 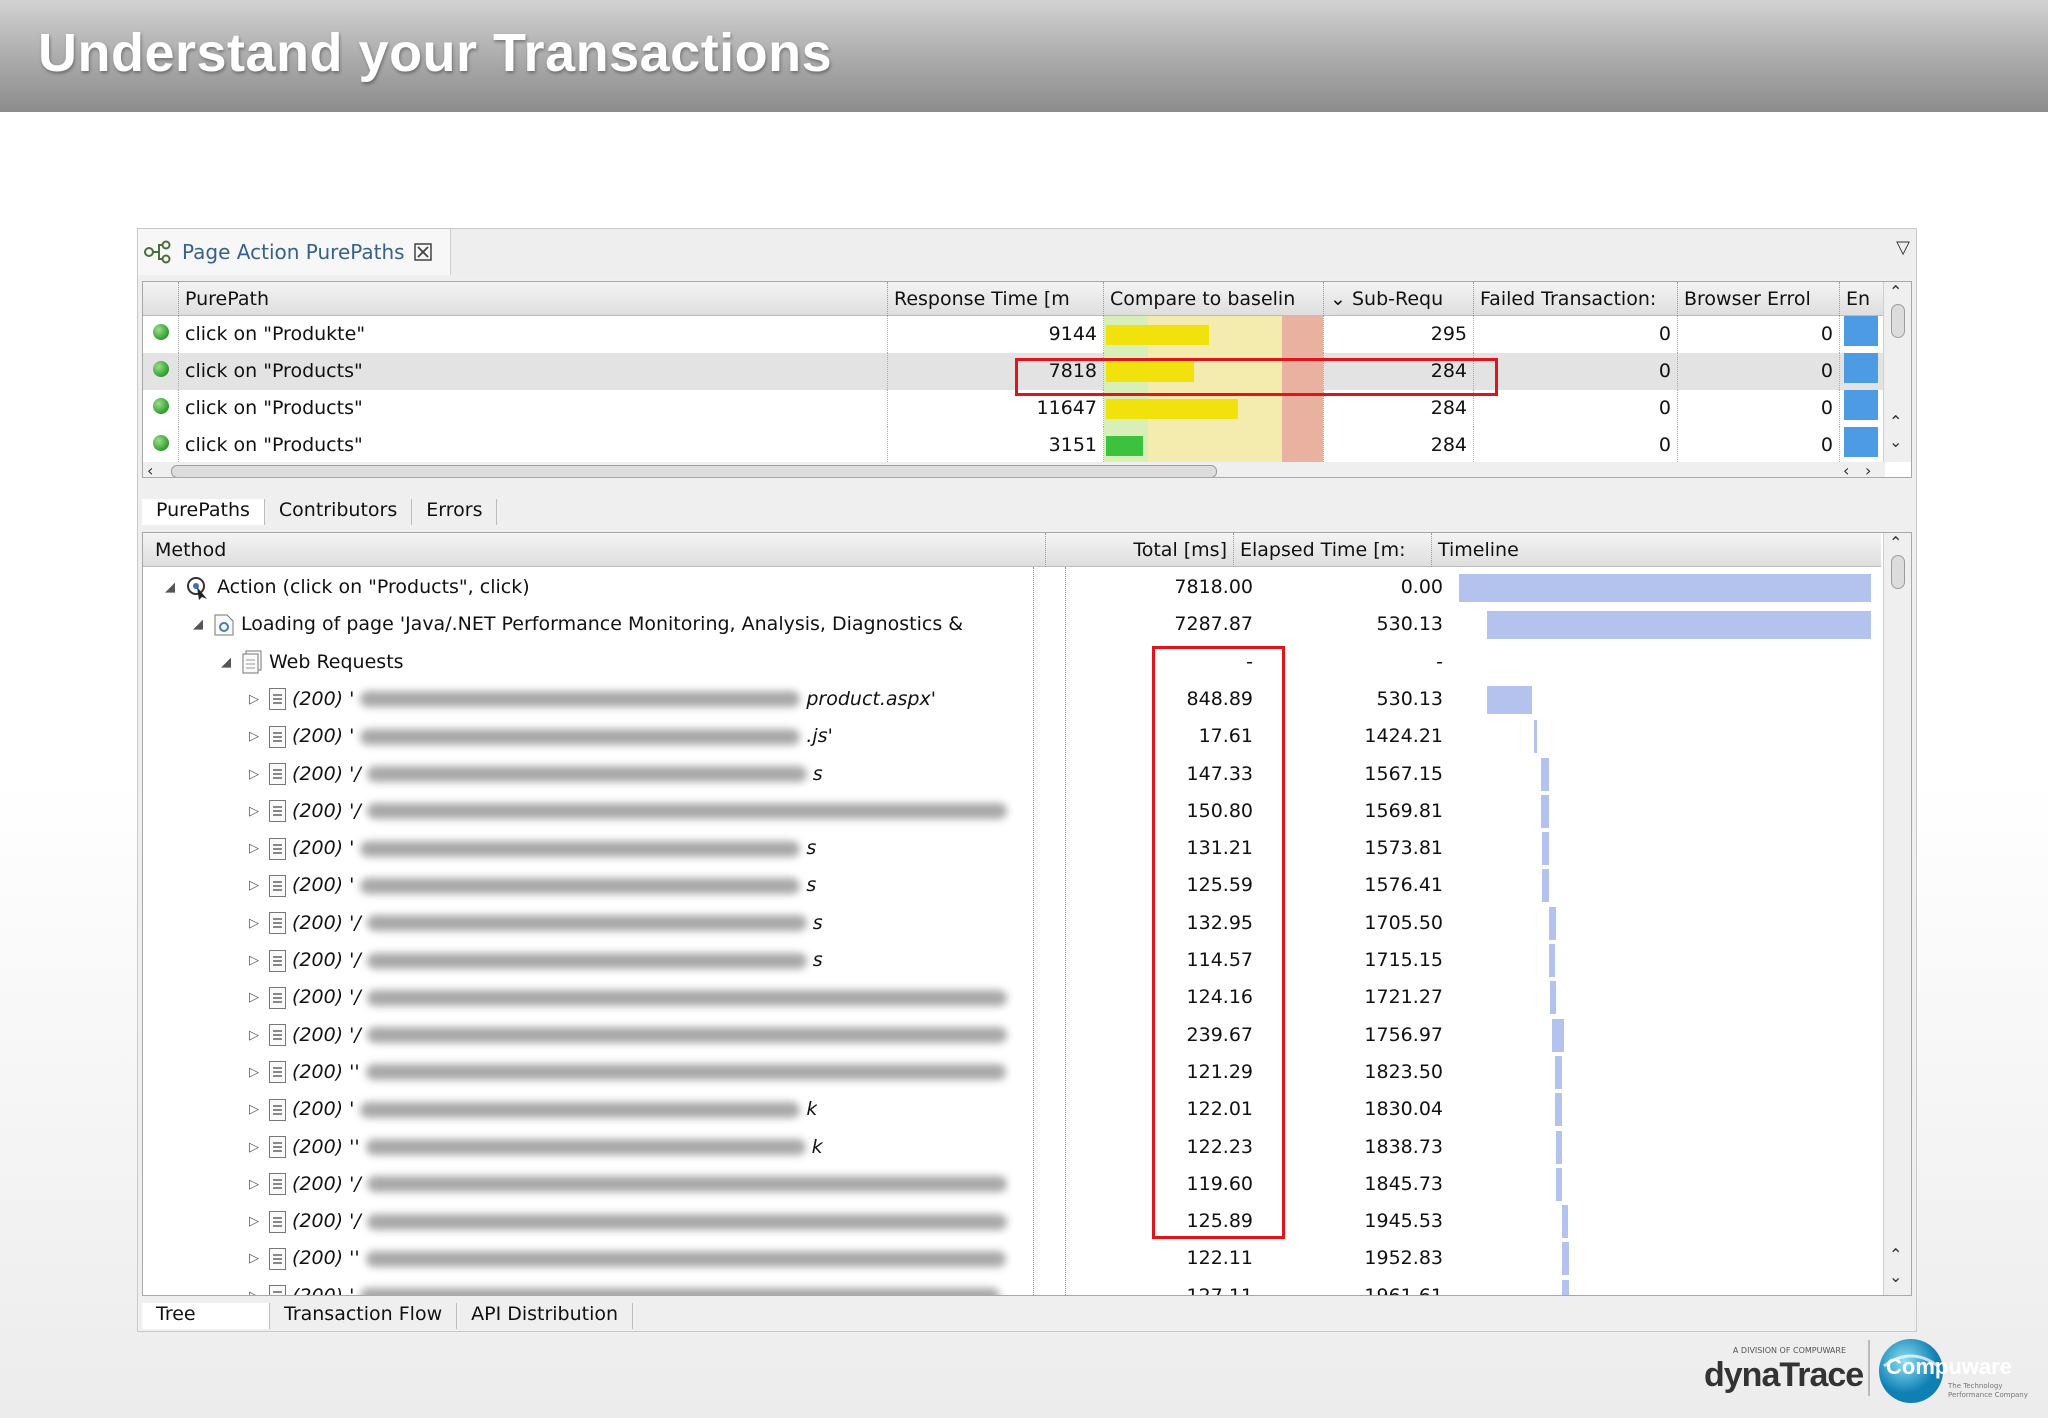 I want to click on en-cell, so click(x=1862, y=371).